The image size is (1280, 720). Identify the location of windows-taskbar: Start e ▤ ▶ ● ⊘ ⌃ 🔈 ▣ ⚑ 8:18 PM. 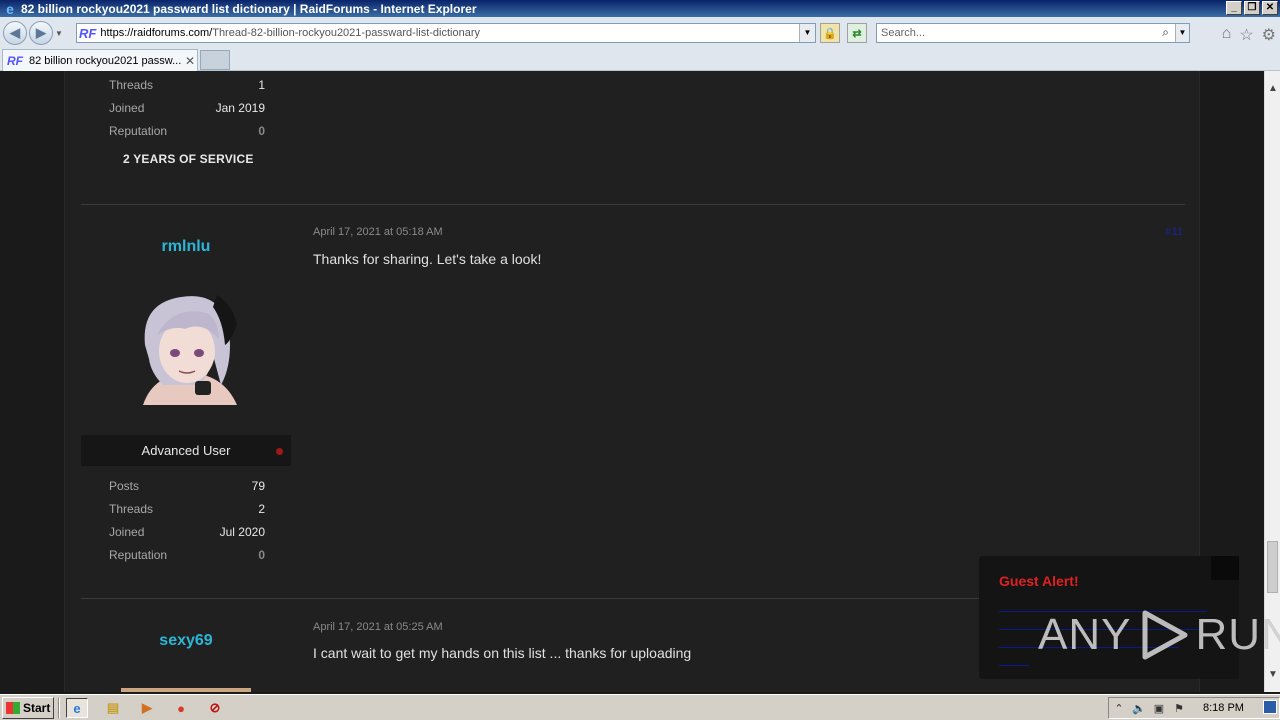
(640, 707).